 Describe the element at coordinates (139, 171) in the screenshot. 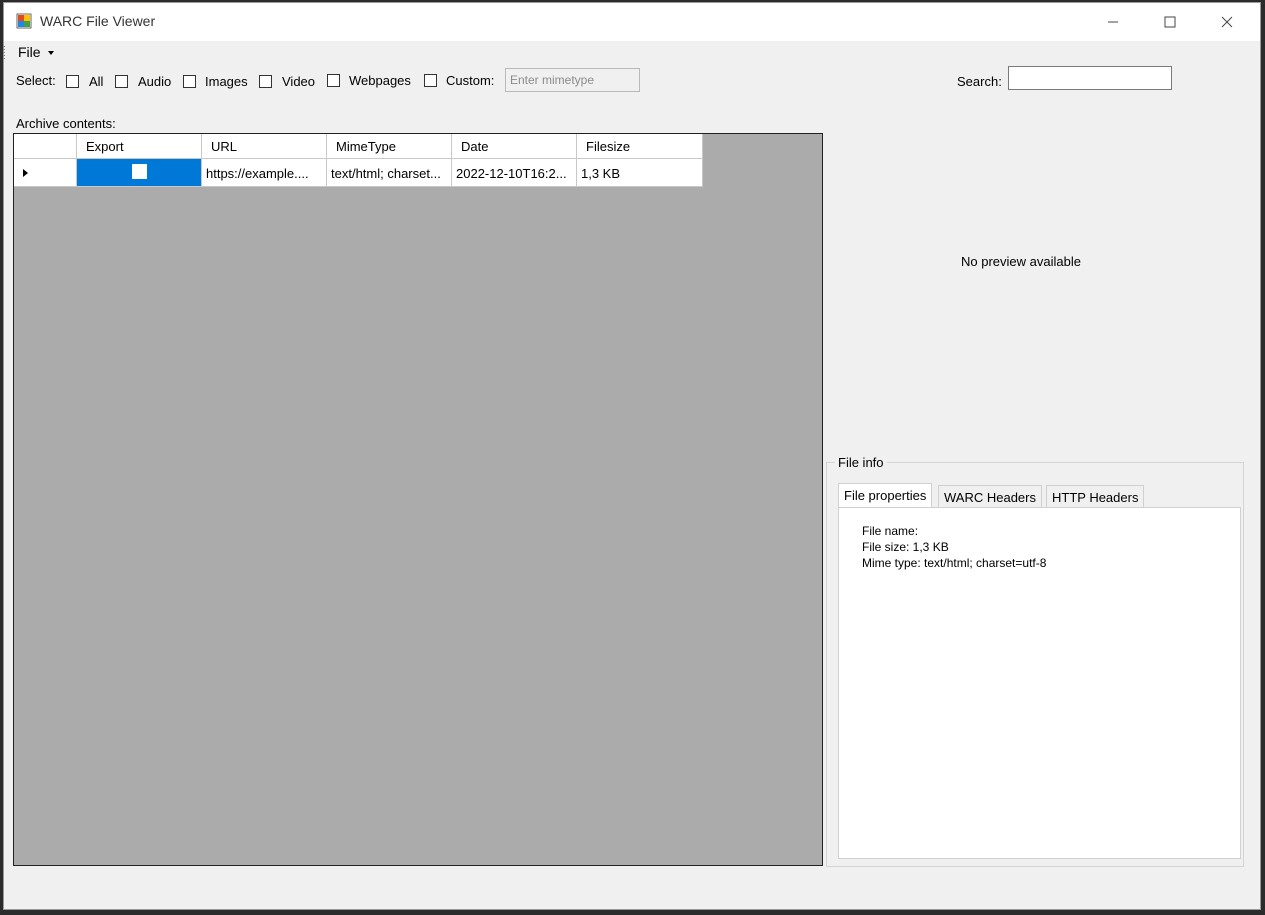

I see `export-checkbox` at that location.